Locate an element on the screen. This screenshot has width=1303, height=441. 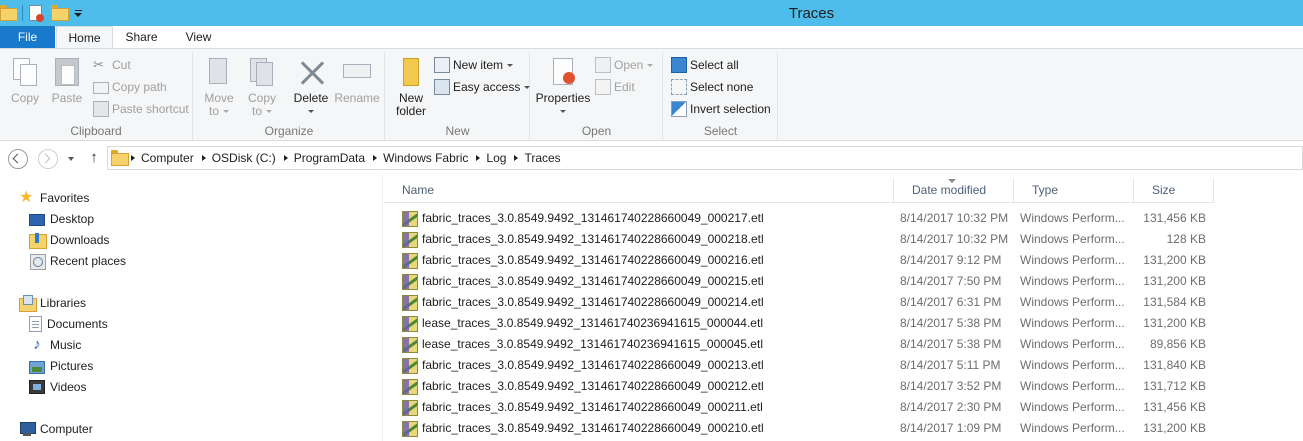
cut-button: ✂ Cut is located at coordinates (112, 65).